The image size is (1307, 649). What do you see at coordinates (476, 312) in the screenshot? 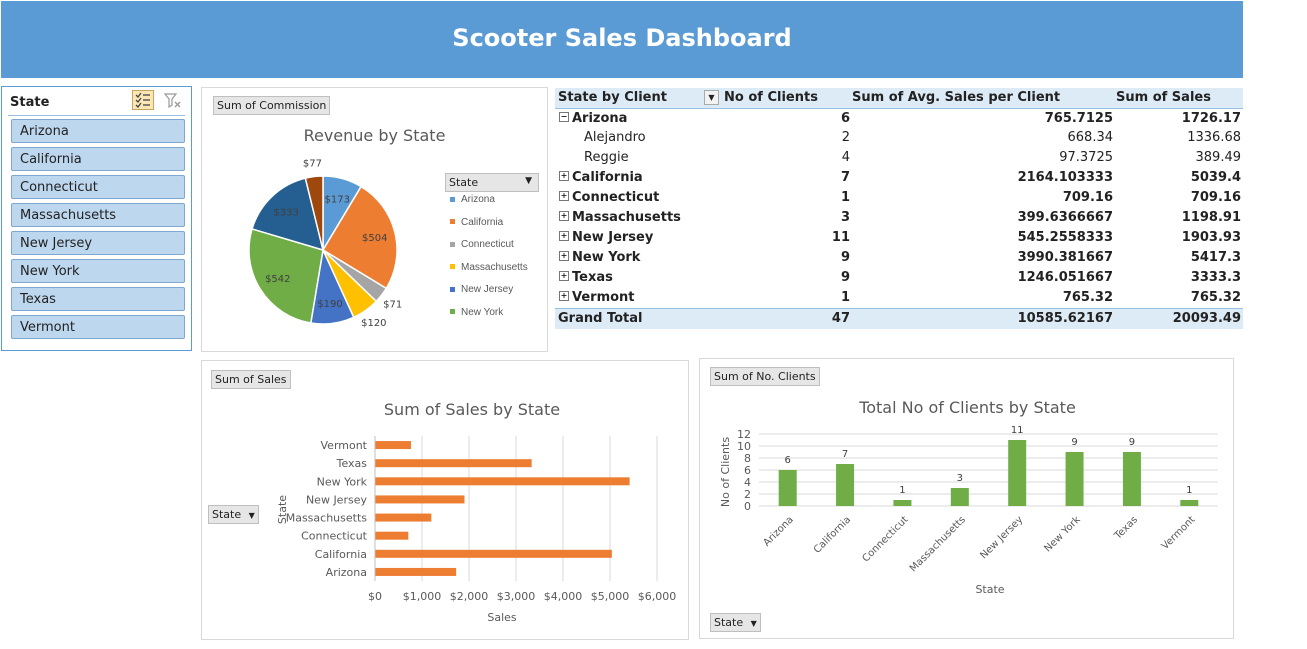
I see `legend-item: New York` at bounding box center [476, 312].